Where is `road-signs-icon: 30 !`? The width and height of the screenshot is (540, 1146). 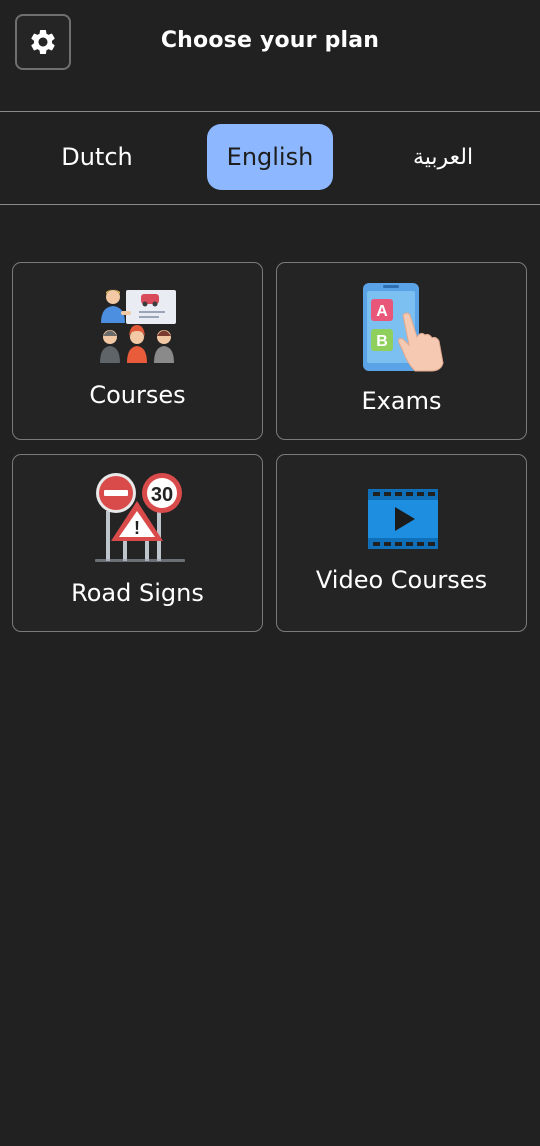 road-signs-icon: 30 ! is located at coordinates (140, 517).